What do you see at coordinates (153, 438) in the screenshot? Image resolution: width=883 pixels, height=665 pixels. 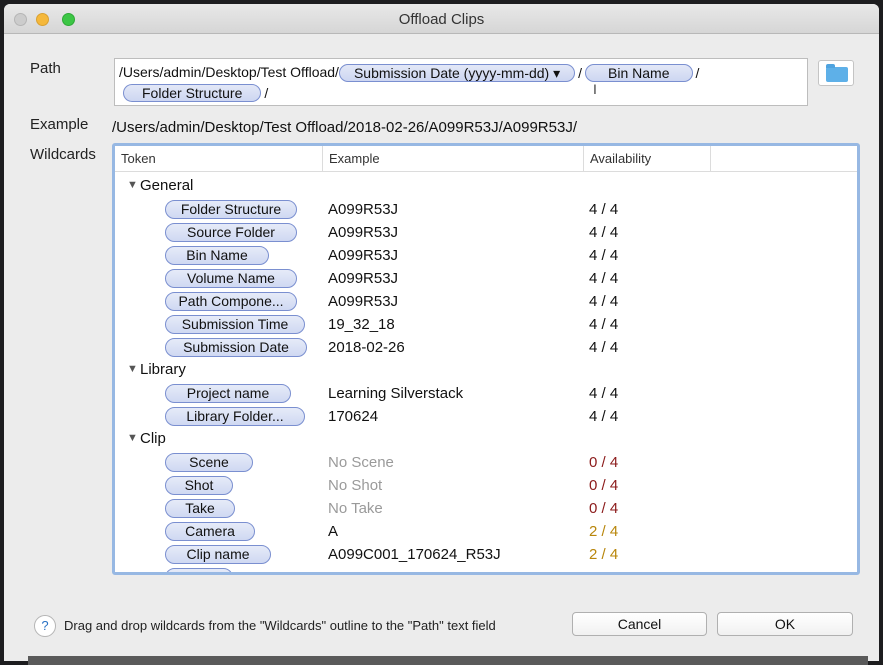 I see `group-name: Clip` at bounding box center [153, 438].